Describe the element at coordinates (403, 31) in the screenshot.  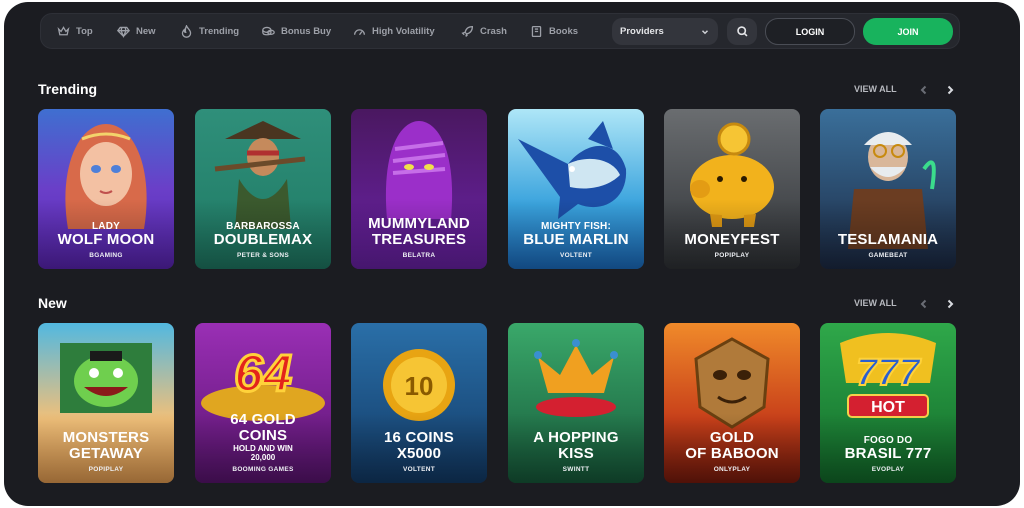
I see `nav-label-high-volatility: High Volatility` at that location.